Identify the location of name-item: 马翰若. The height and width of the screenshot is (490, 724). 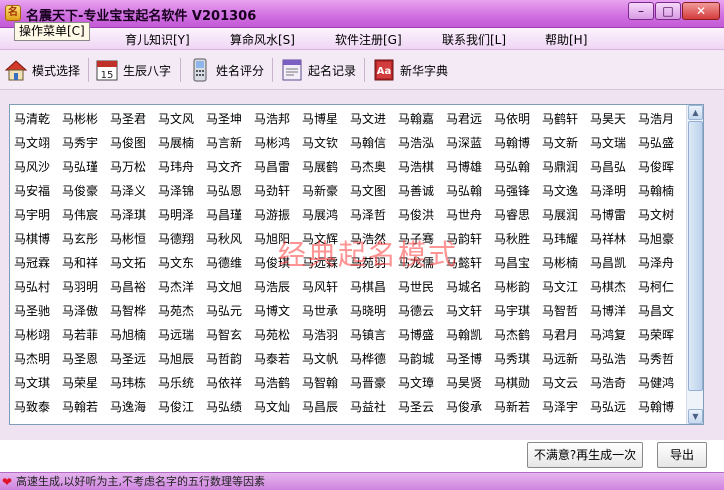
(80, 407).